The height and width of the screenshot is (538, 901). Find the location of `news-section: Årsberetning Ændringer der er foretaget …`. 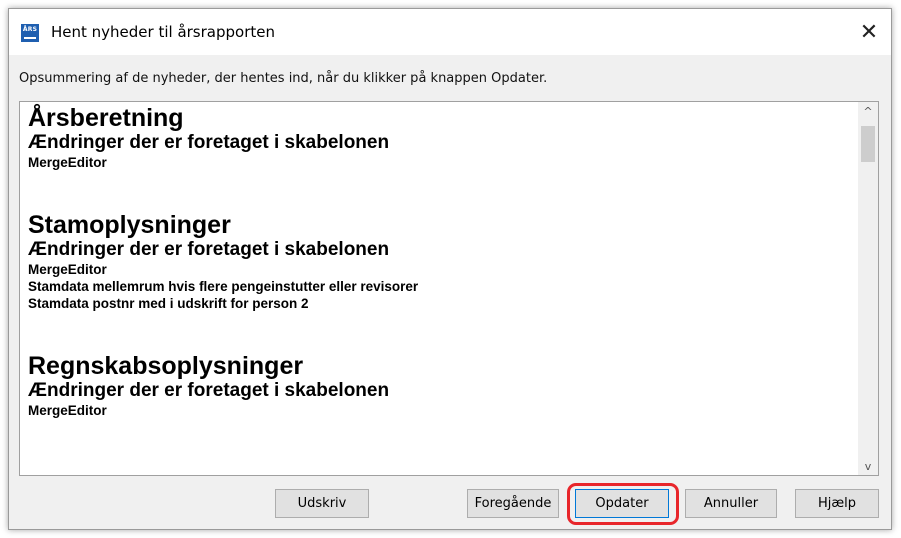

news-section: Årsberetning Ændringer der er foretaget … is located at coordinates (440, 137).